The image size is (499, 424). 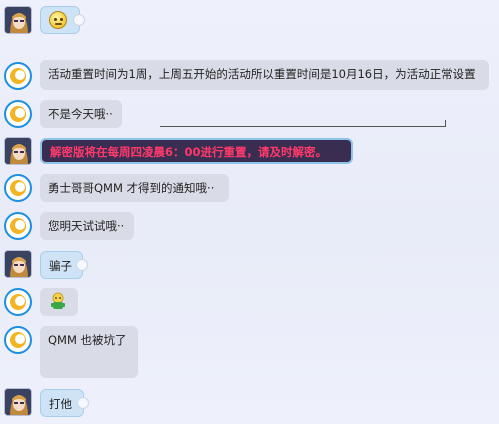 I want to click on confused-face-emoji, so click(x=58, y=20).